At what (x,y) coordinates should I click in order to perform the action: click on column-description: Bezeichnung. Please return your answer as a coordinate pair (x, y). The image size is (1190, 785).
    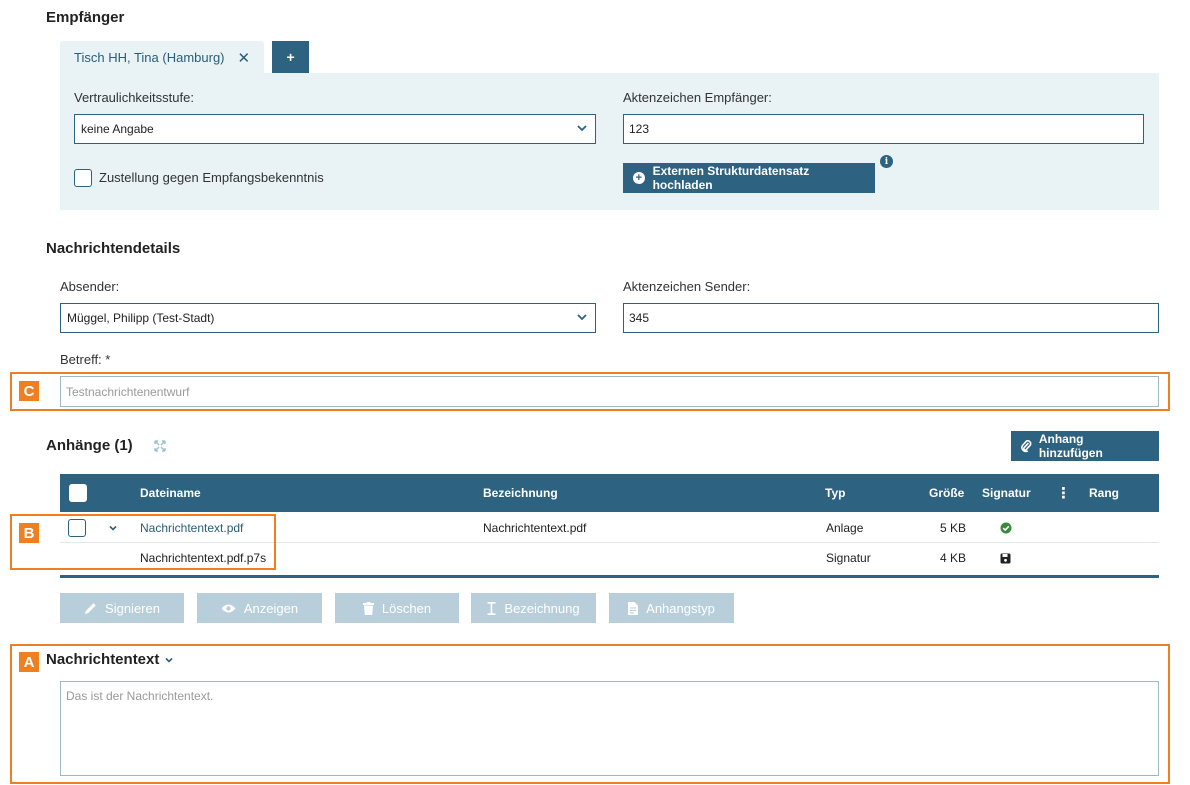
    Looking at the image, I should click on (520, 493).